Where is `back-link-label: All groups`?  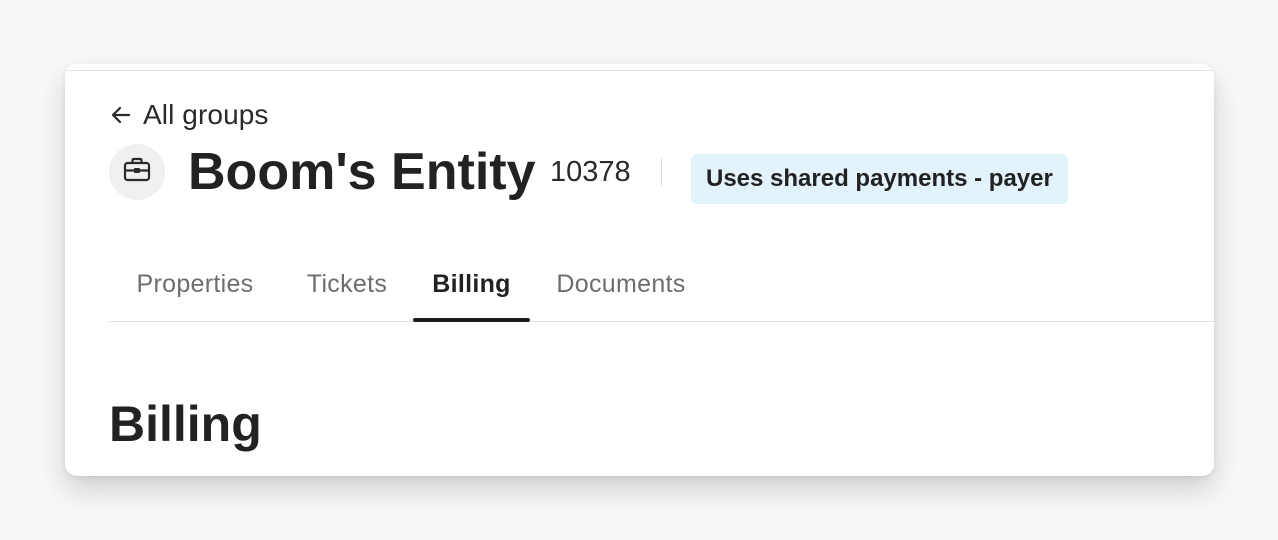
back-link-label: All groups is located at coordinates (206, 114).